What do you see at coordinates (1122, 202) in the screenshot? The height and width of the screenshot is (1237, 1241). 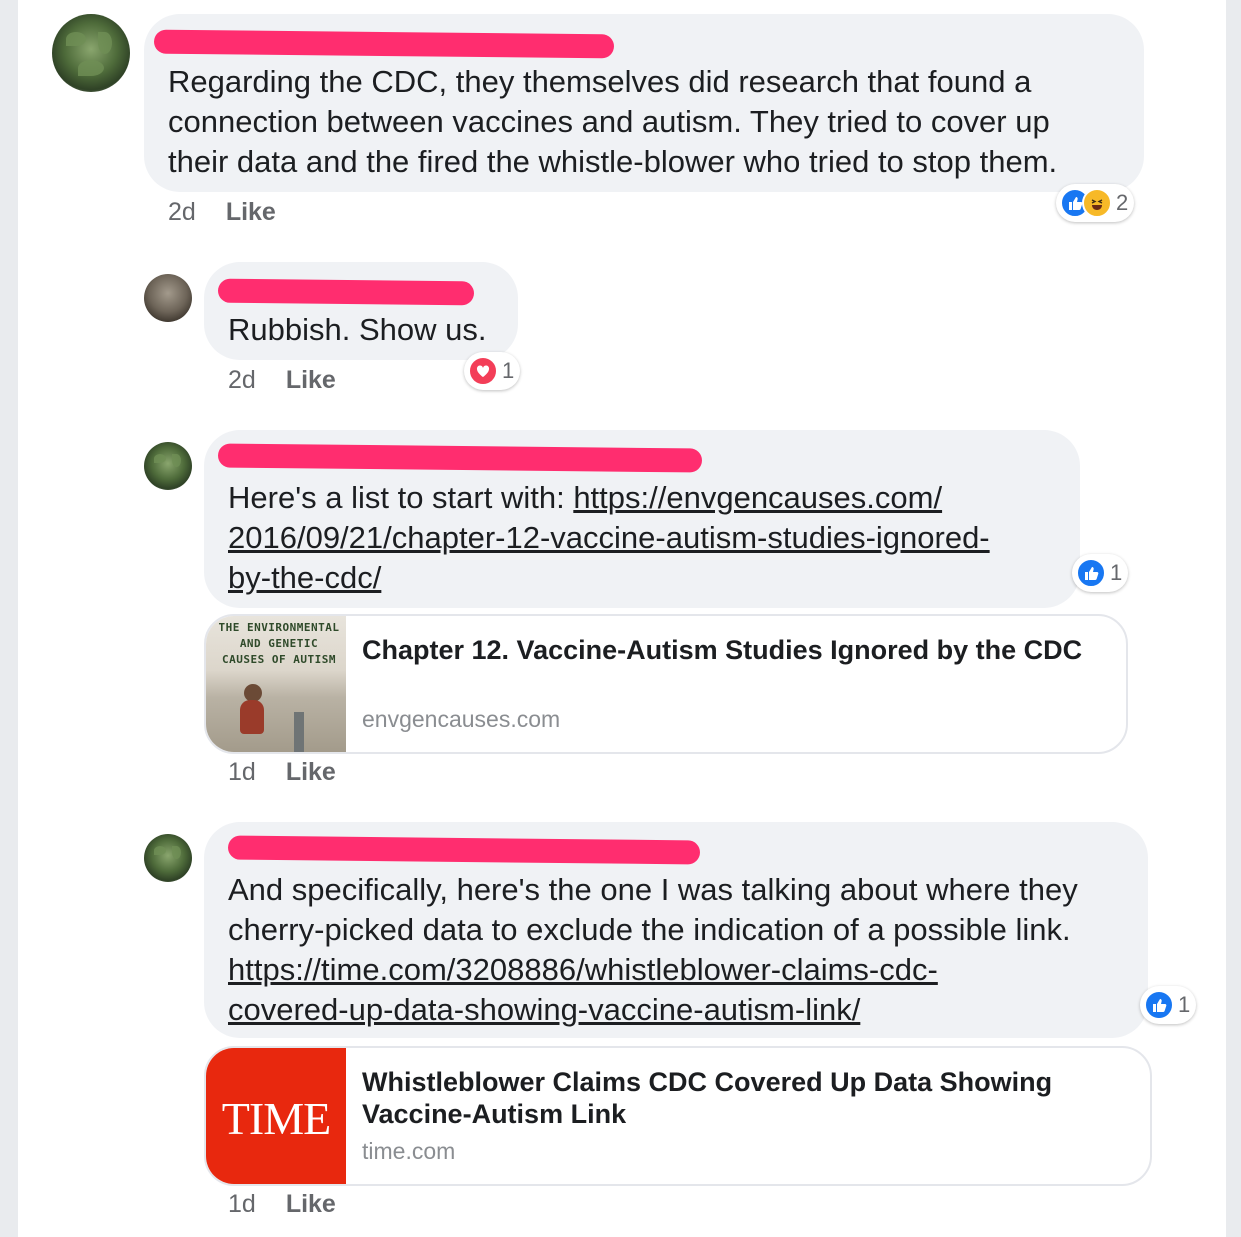 I see `reaction-count: 2` at bounding box center [1122, 202].